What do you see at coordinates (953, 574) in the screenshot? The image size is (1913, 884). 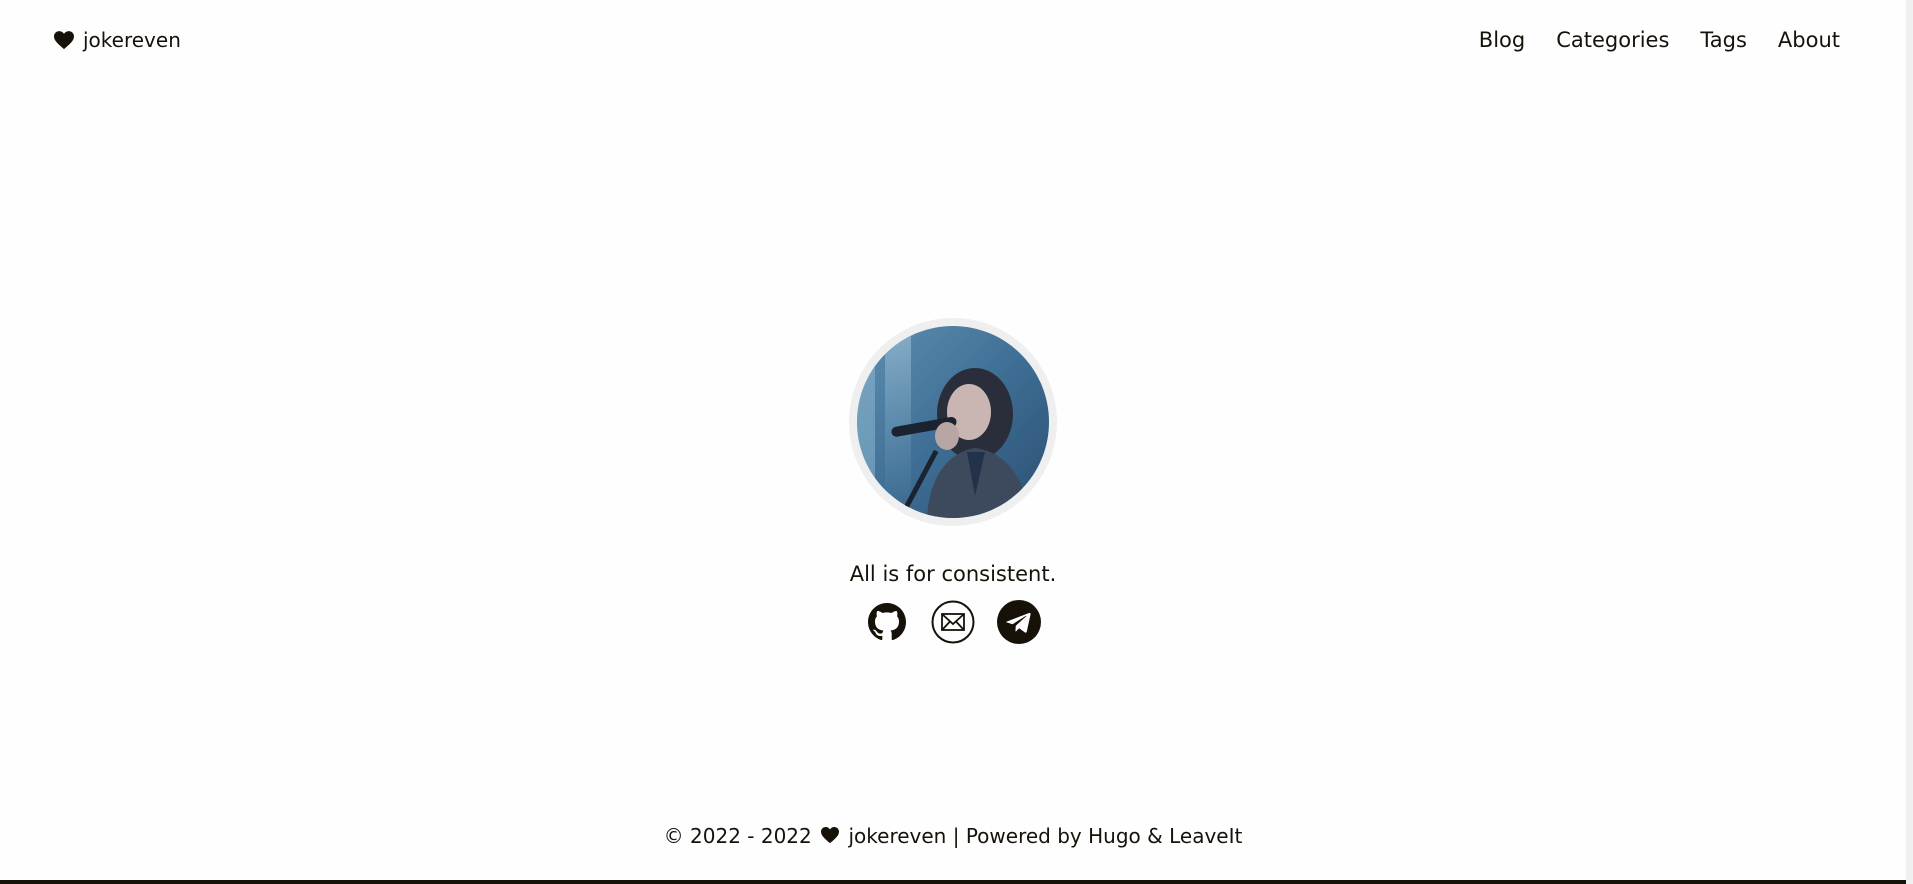 I see `profile-subtitle: All is for consistent.` at bounding box center [953, 574].